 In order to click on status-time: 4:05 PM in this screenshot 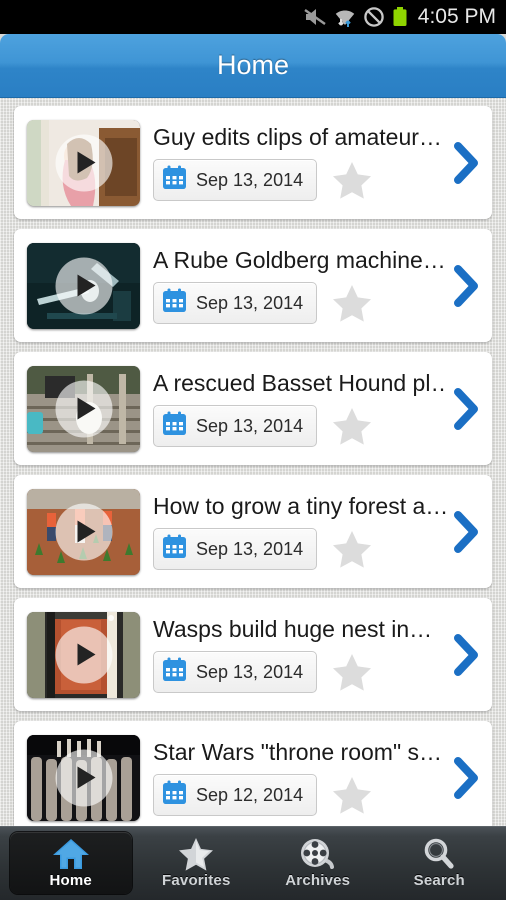, I will do `click(456, 16)`.